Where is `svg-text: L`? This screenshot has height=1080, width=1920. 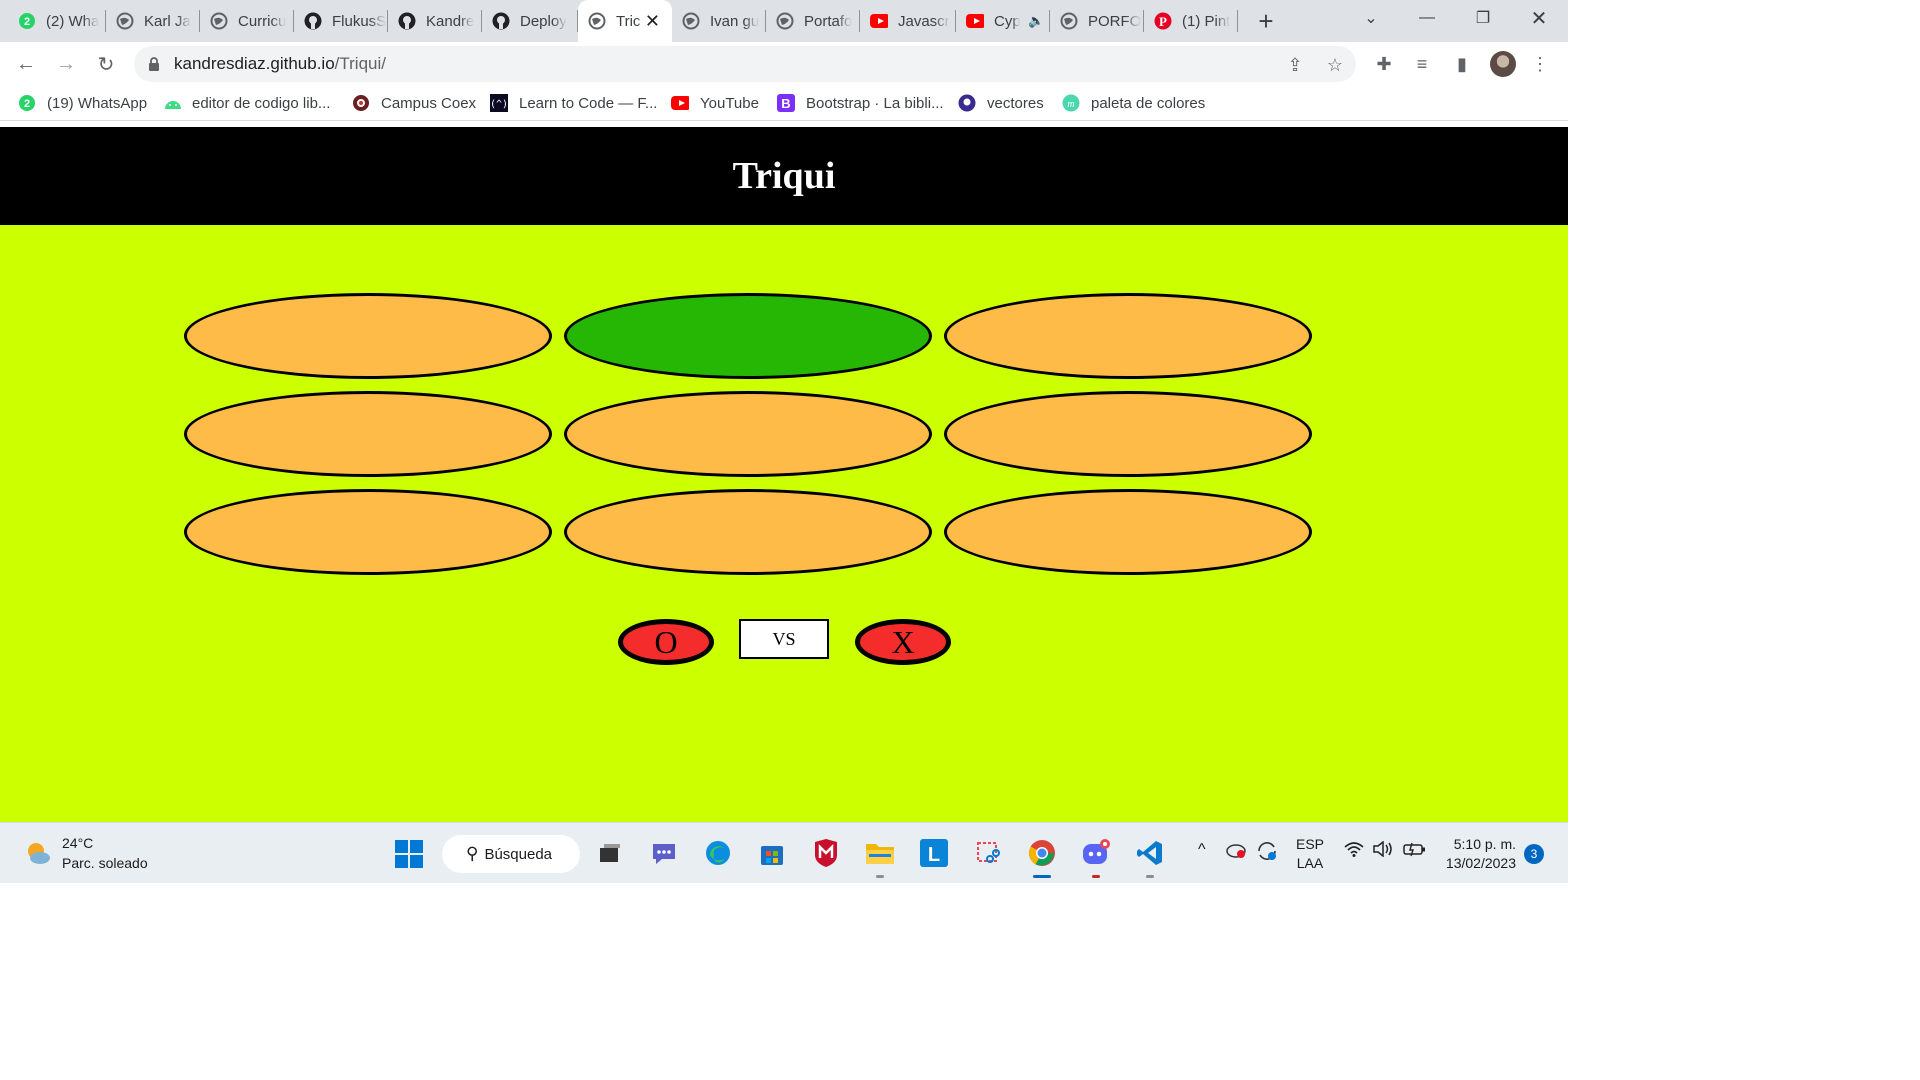 svg-text: L is located at coordinates (934, 855).